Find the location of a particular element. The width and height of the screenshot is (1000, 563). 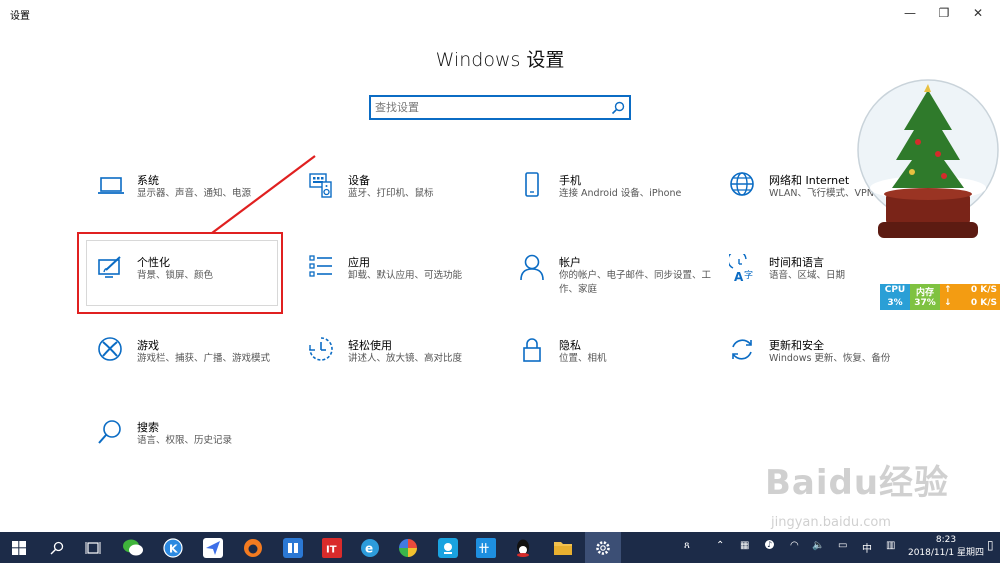

taskbar-app-wechat is located at coordinates (133, 548).